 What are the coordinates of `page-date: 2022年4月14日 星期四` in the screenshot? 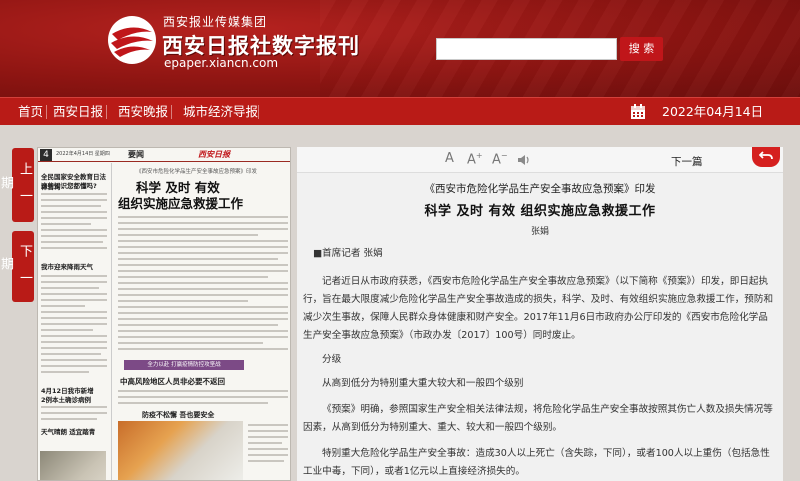 It's located at (83, 154).